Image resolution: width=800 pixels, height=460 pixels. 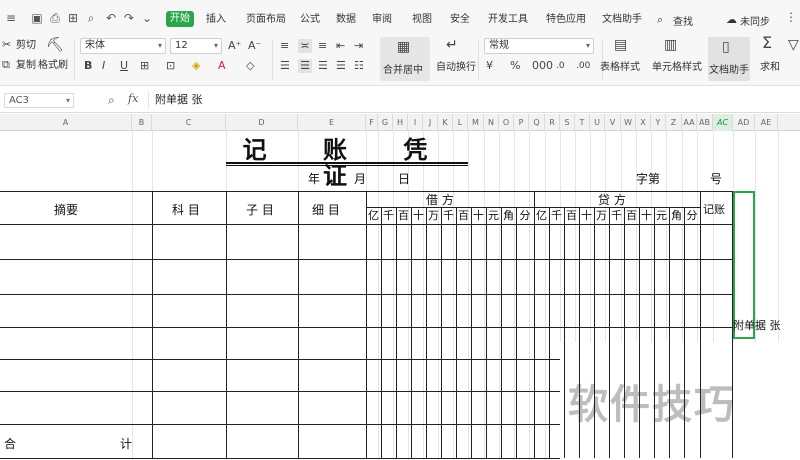 What do you see at coordinates (670, 45) in the screenshot?
I see `cell-style-icon: ▥` at bounding box center [670, 45].